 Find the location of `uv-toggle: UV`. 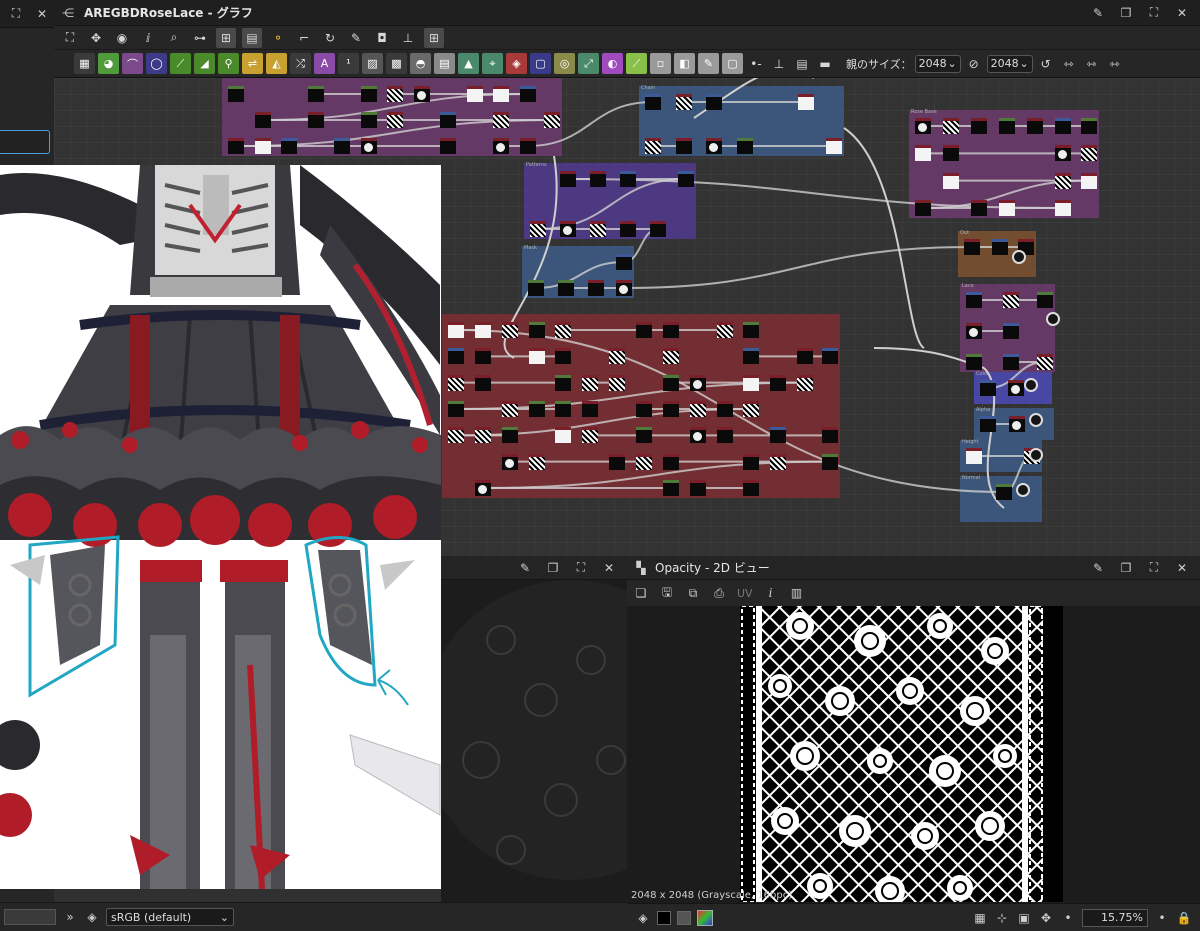

uv-toggle: UV is located at coordinates (745, 593).